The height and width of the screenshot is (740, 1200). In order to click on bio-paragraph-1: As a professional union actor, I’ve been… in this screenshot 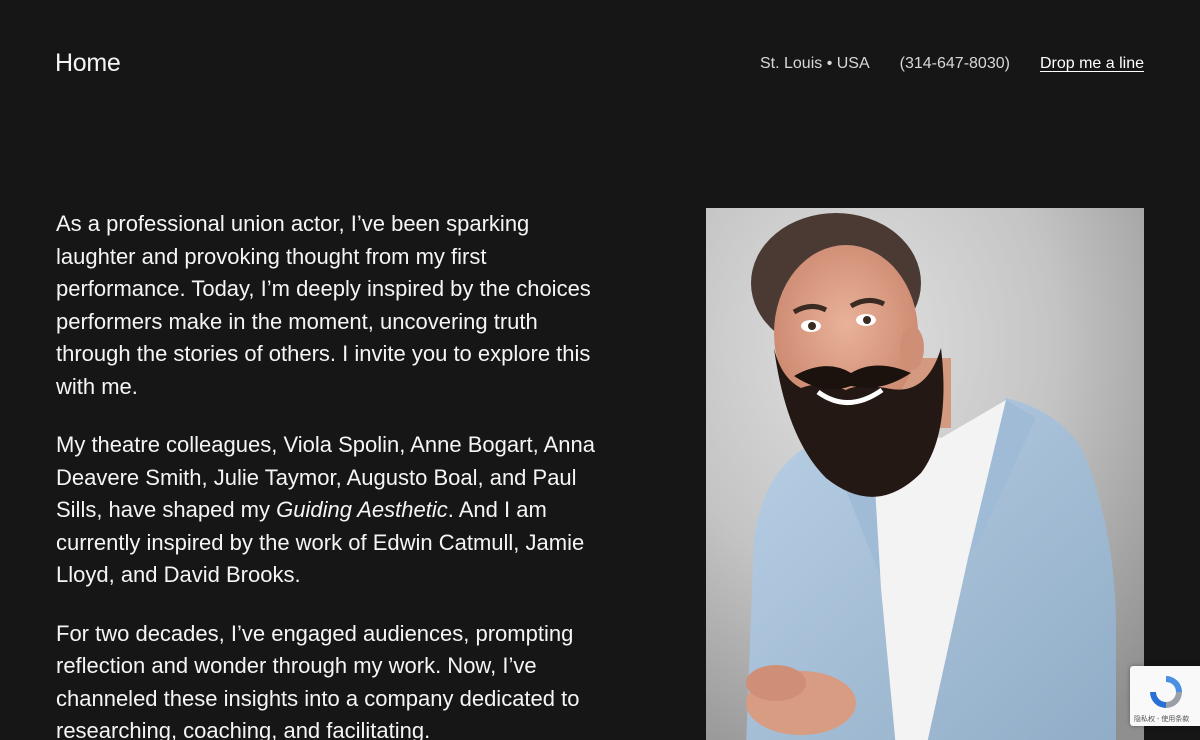, I will do `click(323, 305)`.